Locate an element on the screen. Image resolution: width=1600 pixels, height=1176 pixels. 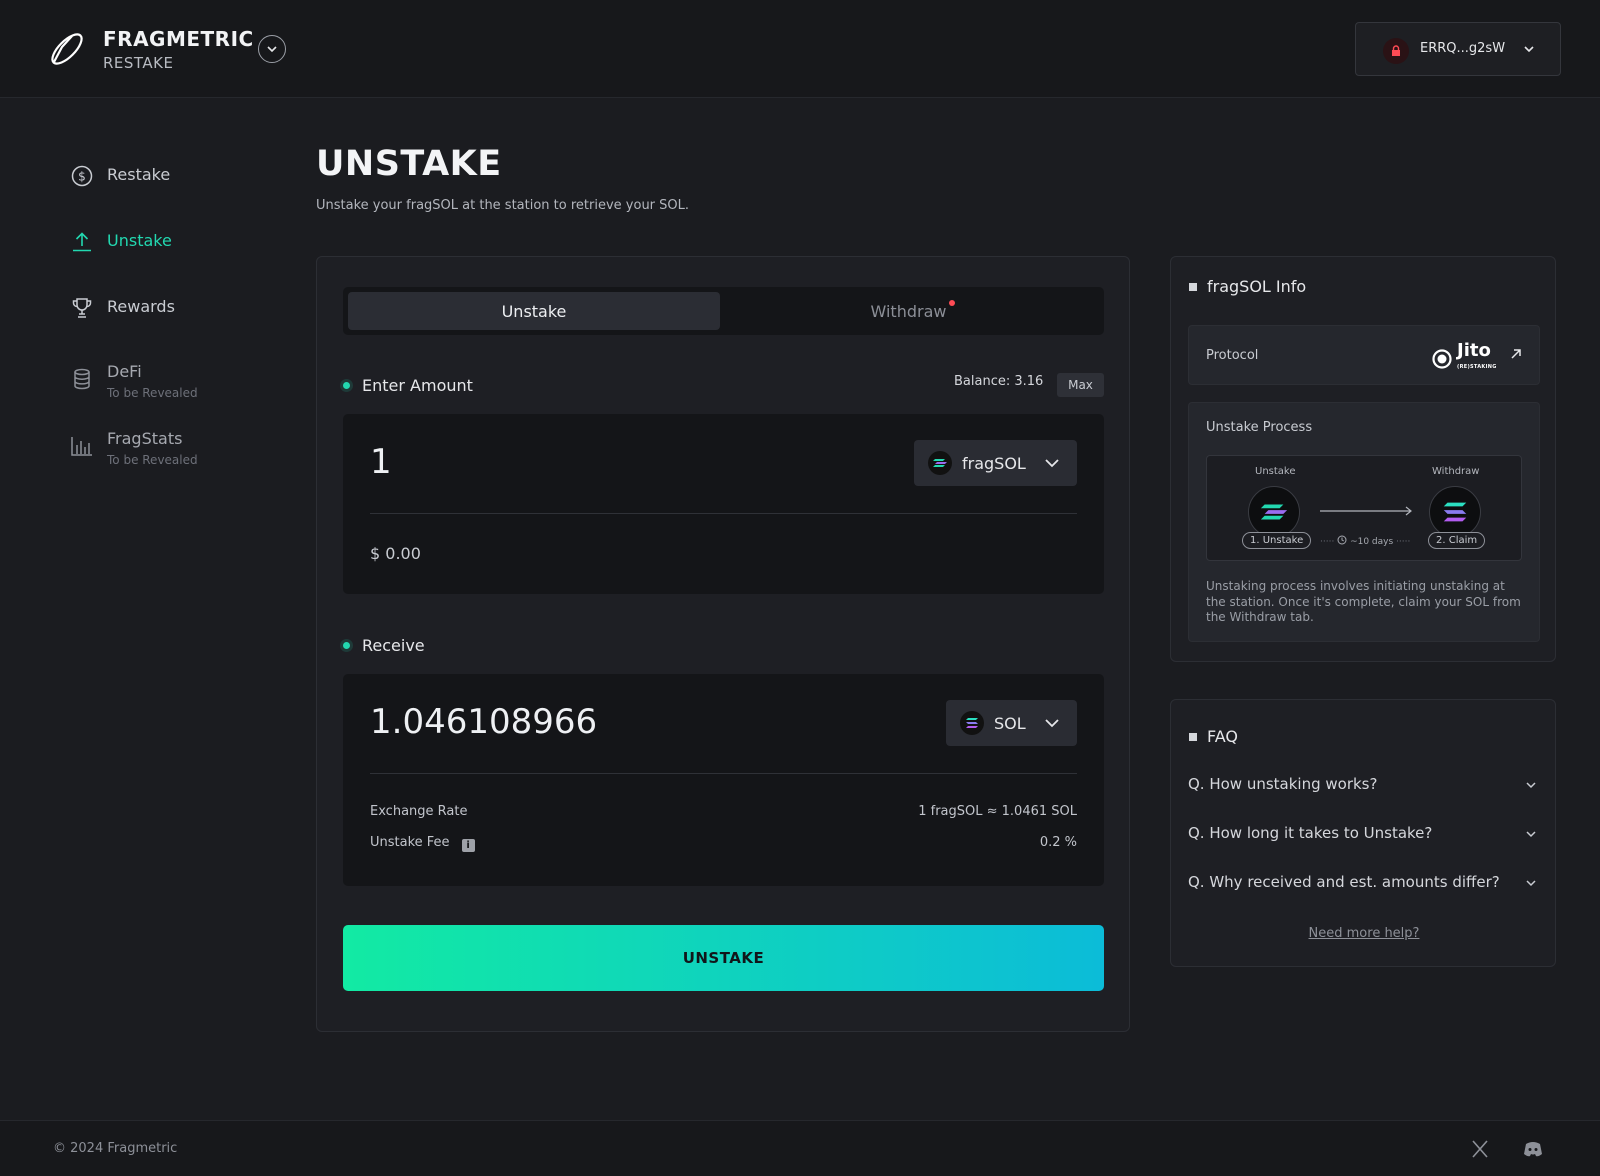
token-name: fragSOL is located at coordinates (994, 463).